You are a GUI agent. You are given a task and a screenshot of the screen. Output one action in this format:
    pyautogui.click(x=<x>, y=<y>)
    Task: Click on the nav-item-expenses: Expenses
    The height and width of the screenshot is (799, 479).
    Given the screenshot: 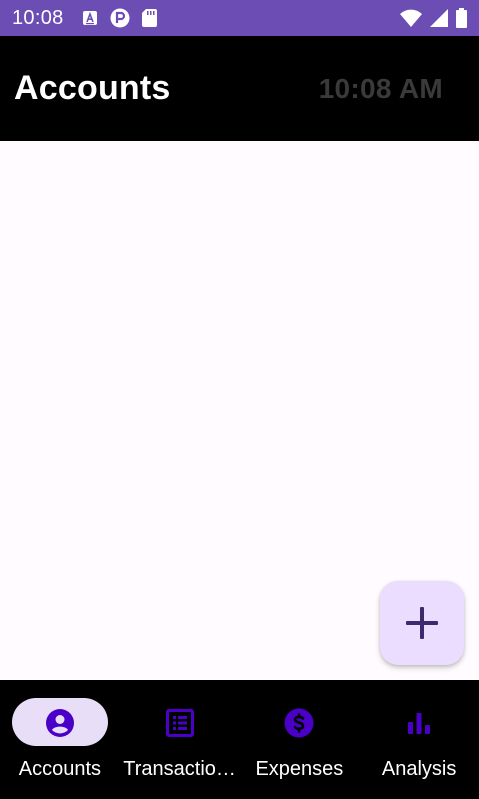 What is the action you would take?
    pyautogui.click(x=300, y=739)
    